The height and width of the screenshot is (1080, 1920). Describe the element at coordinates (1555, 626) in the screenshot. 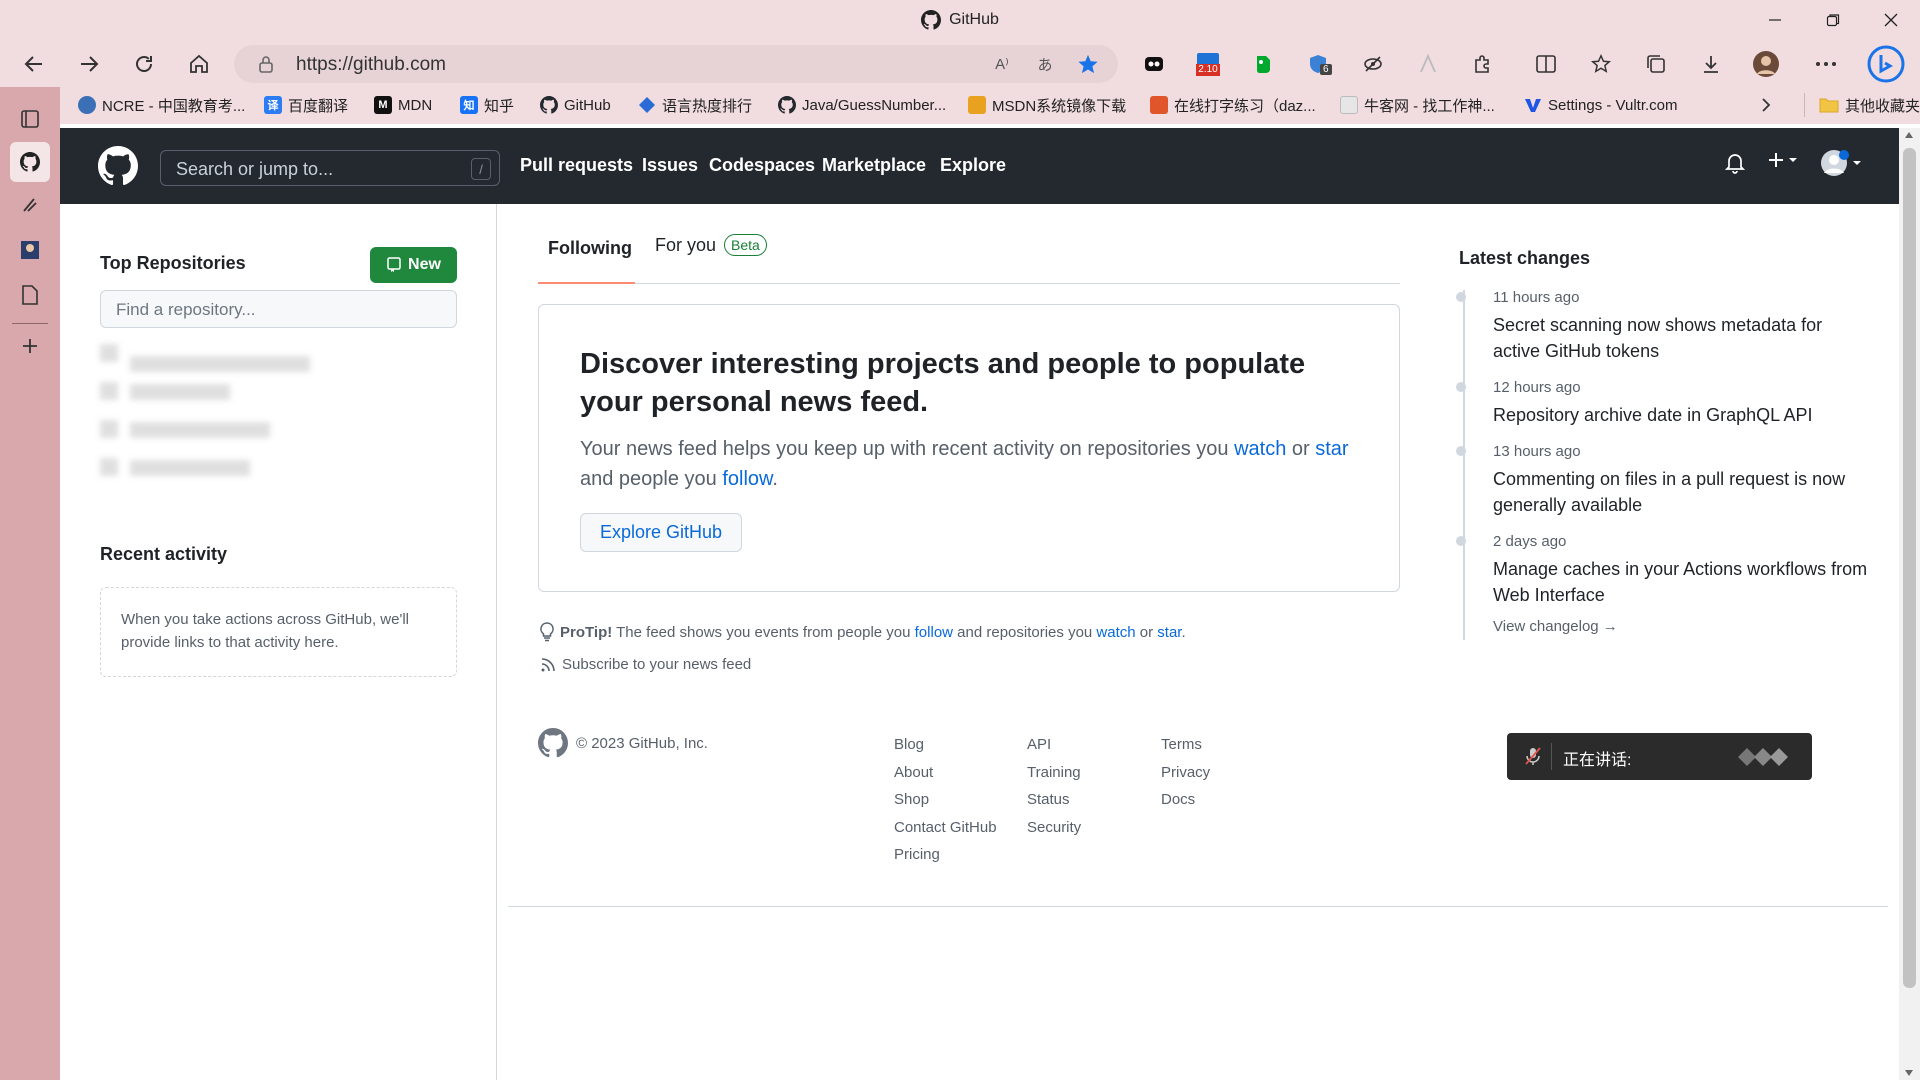

I see `view-changelog-link: View changelog →` at that location.